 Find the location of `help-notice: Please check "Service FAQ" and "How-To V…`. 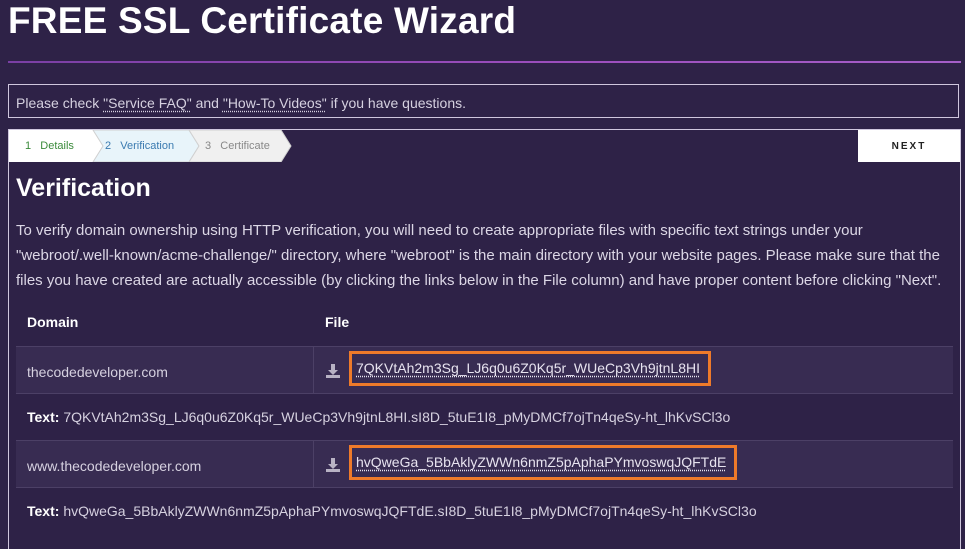

help-notice: Please check "Service FAQ" and "How-To V… is located at coordinates (483, 101).